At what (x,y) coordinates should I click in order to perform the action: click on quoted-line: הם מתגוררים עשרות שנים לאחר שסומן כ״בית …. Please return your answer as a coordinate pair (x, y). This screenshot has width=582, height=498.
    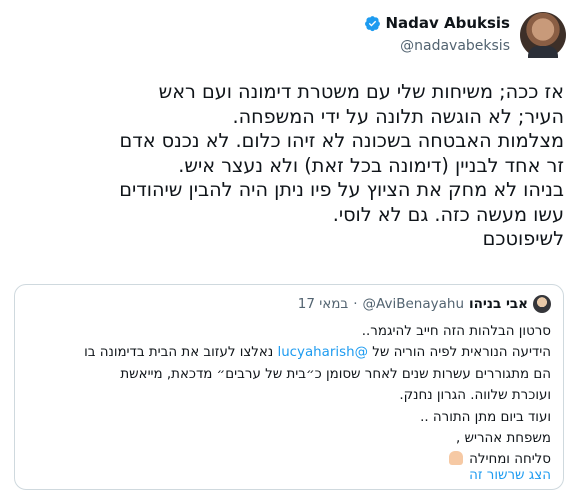
    Looking at the image, I should click on (288, 374).